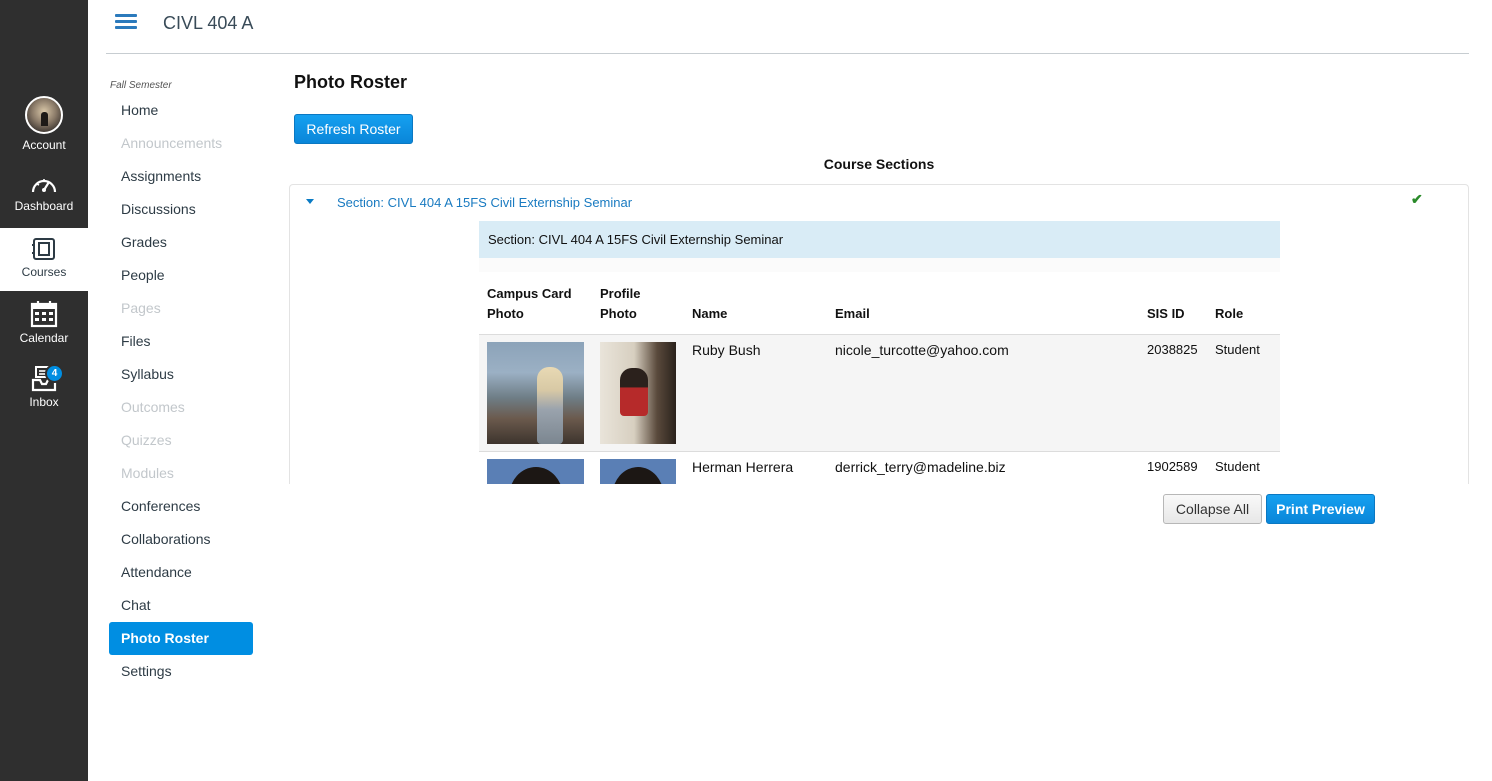  Describe the element at coordinates (787, 27) in the screenshot. I see `course-header: CIVL 404 A` at that location.